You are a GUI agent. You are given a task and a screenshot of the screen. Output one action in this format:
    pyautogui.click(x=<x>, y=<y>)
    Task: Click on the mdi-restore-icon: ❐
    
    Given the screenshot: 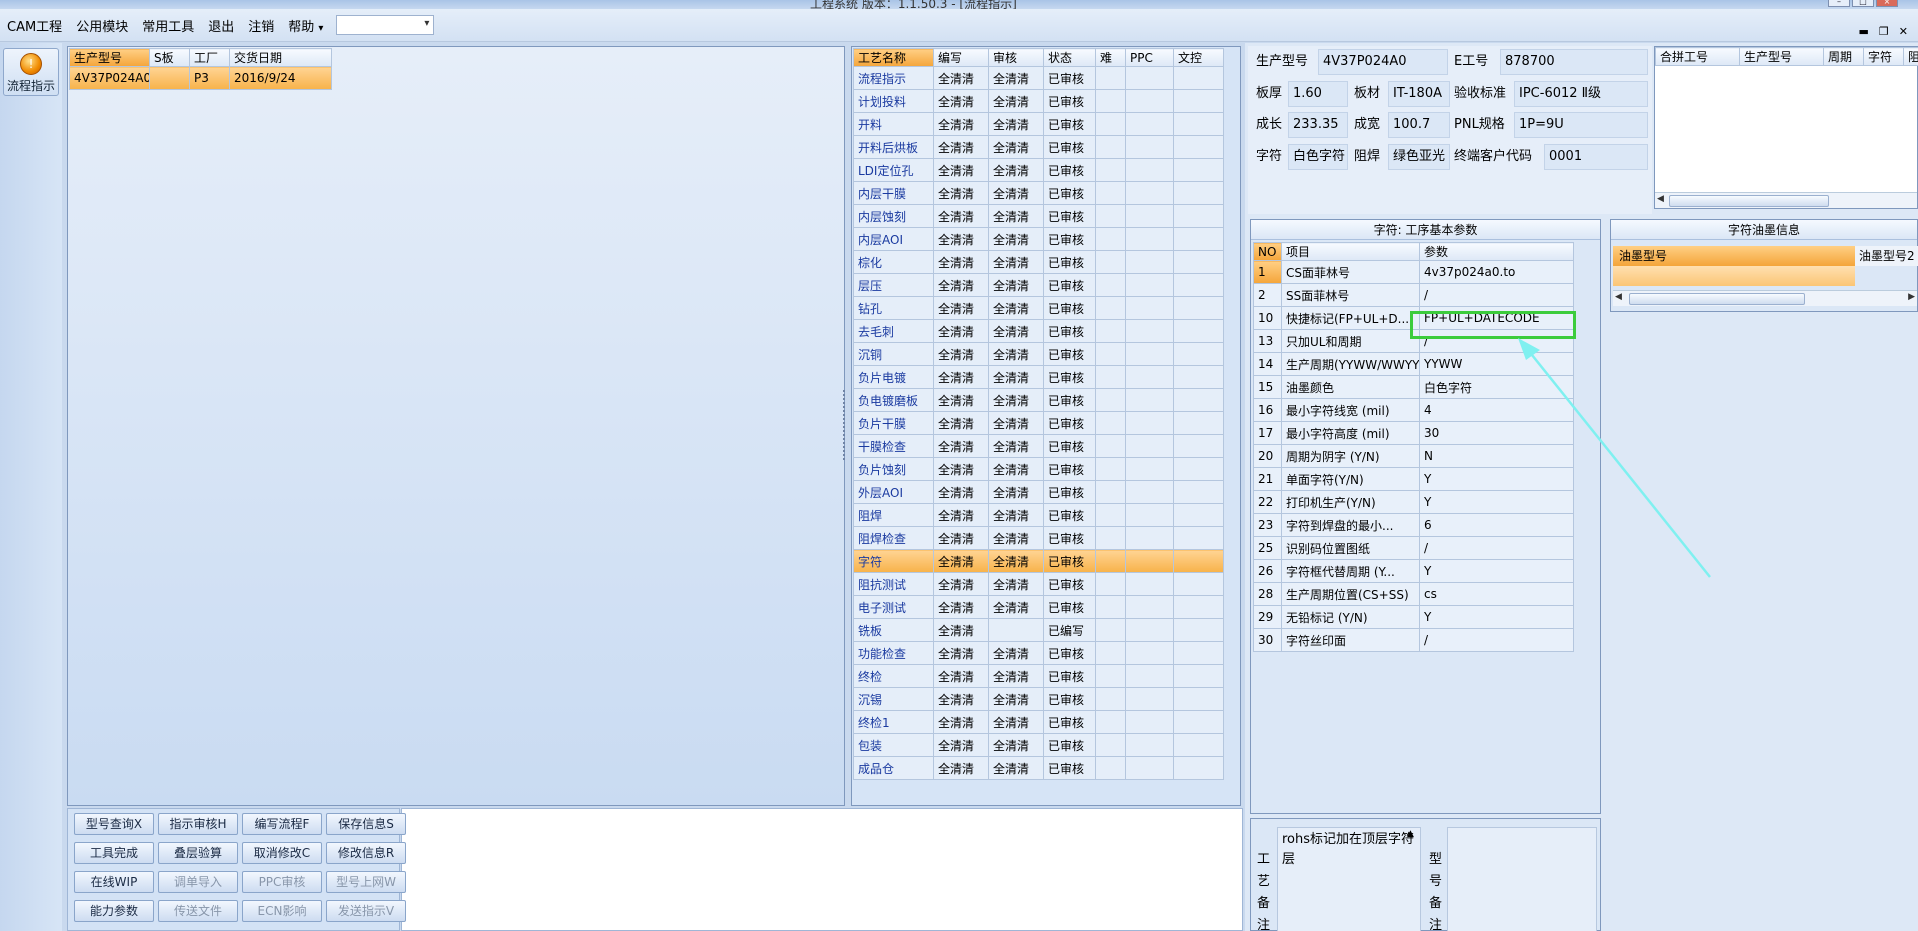 What is the action you would take?
    pyautogui.click(x=1884, y=31)
    